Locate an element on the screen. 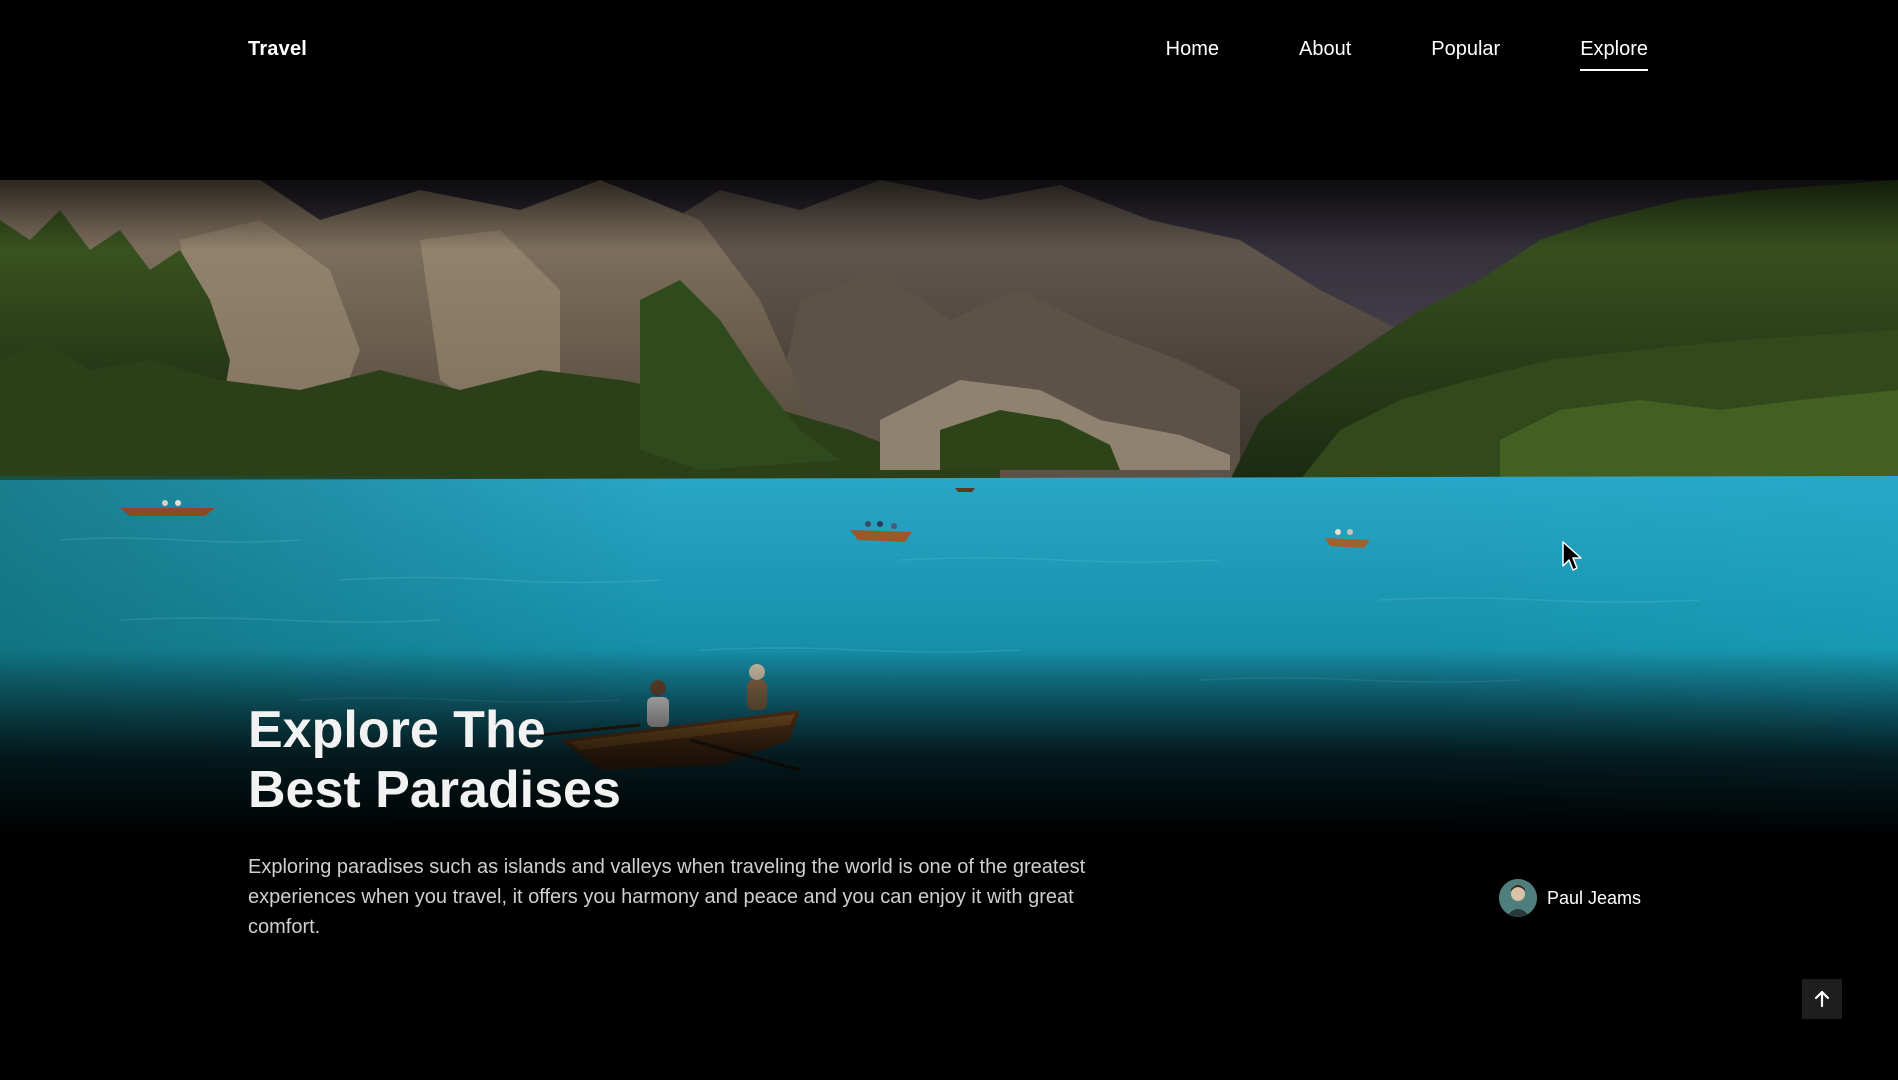 The height and width of the screenshot is (1080, 1898). user-avatar is located at coordinates (1518, 898).